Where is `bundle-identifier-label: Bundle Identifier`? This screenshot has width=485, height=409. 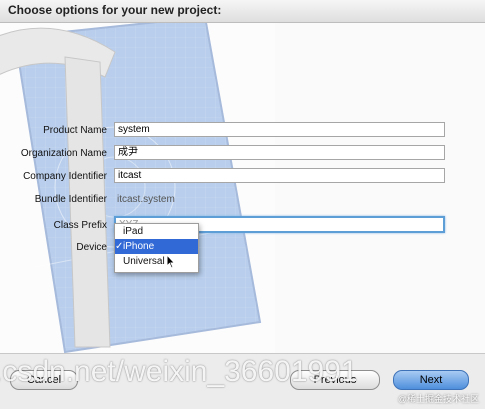 bundle-identifier-label: Bundle Identifier is located at coordinates (70, 199).